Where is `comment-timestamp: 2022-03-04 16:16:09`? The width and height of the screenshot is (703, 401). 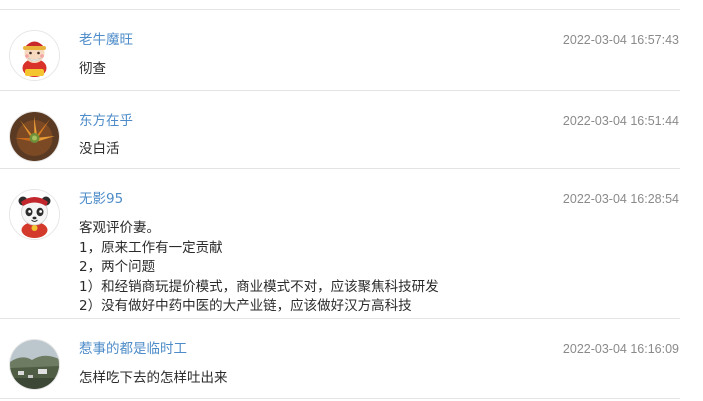
comment-timestamp: 2022-03-04 16:16:09 is located at coordinates (620, 349).